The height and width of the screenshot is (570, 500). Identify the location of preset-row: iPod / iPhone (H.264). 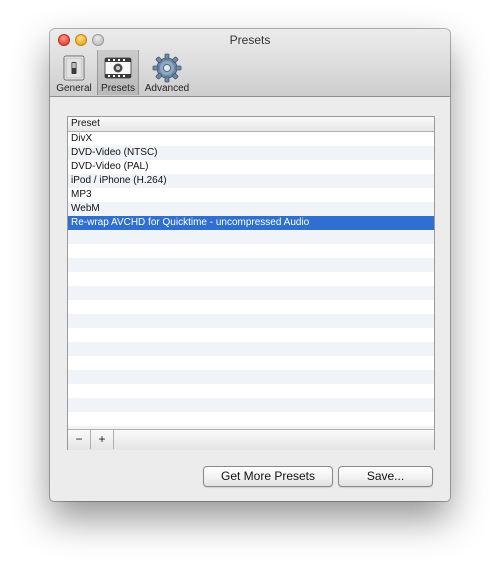
(251, 181).